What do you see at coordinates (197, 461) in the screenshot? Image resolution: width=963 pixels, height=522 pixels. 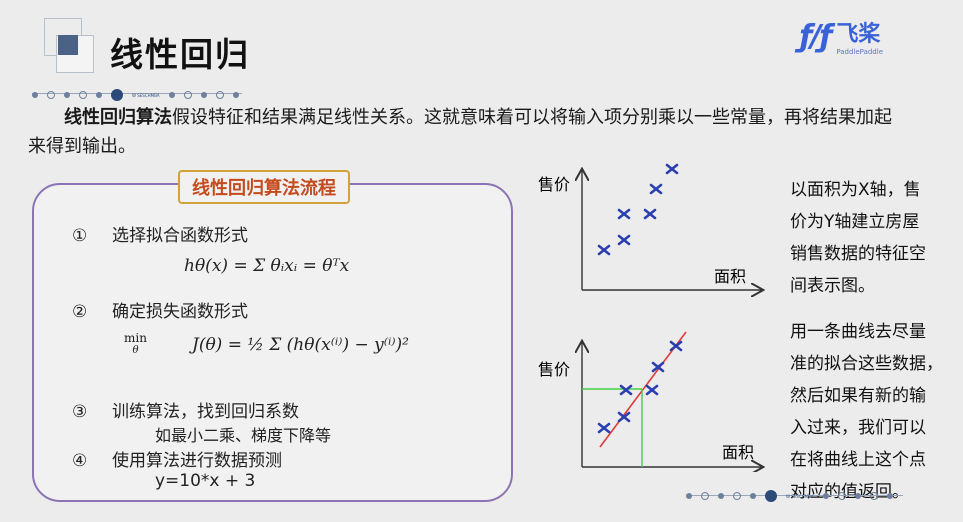 I see `step-4-label: 使用算法进行数据预测` at bounding box center [197, 461].